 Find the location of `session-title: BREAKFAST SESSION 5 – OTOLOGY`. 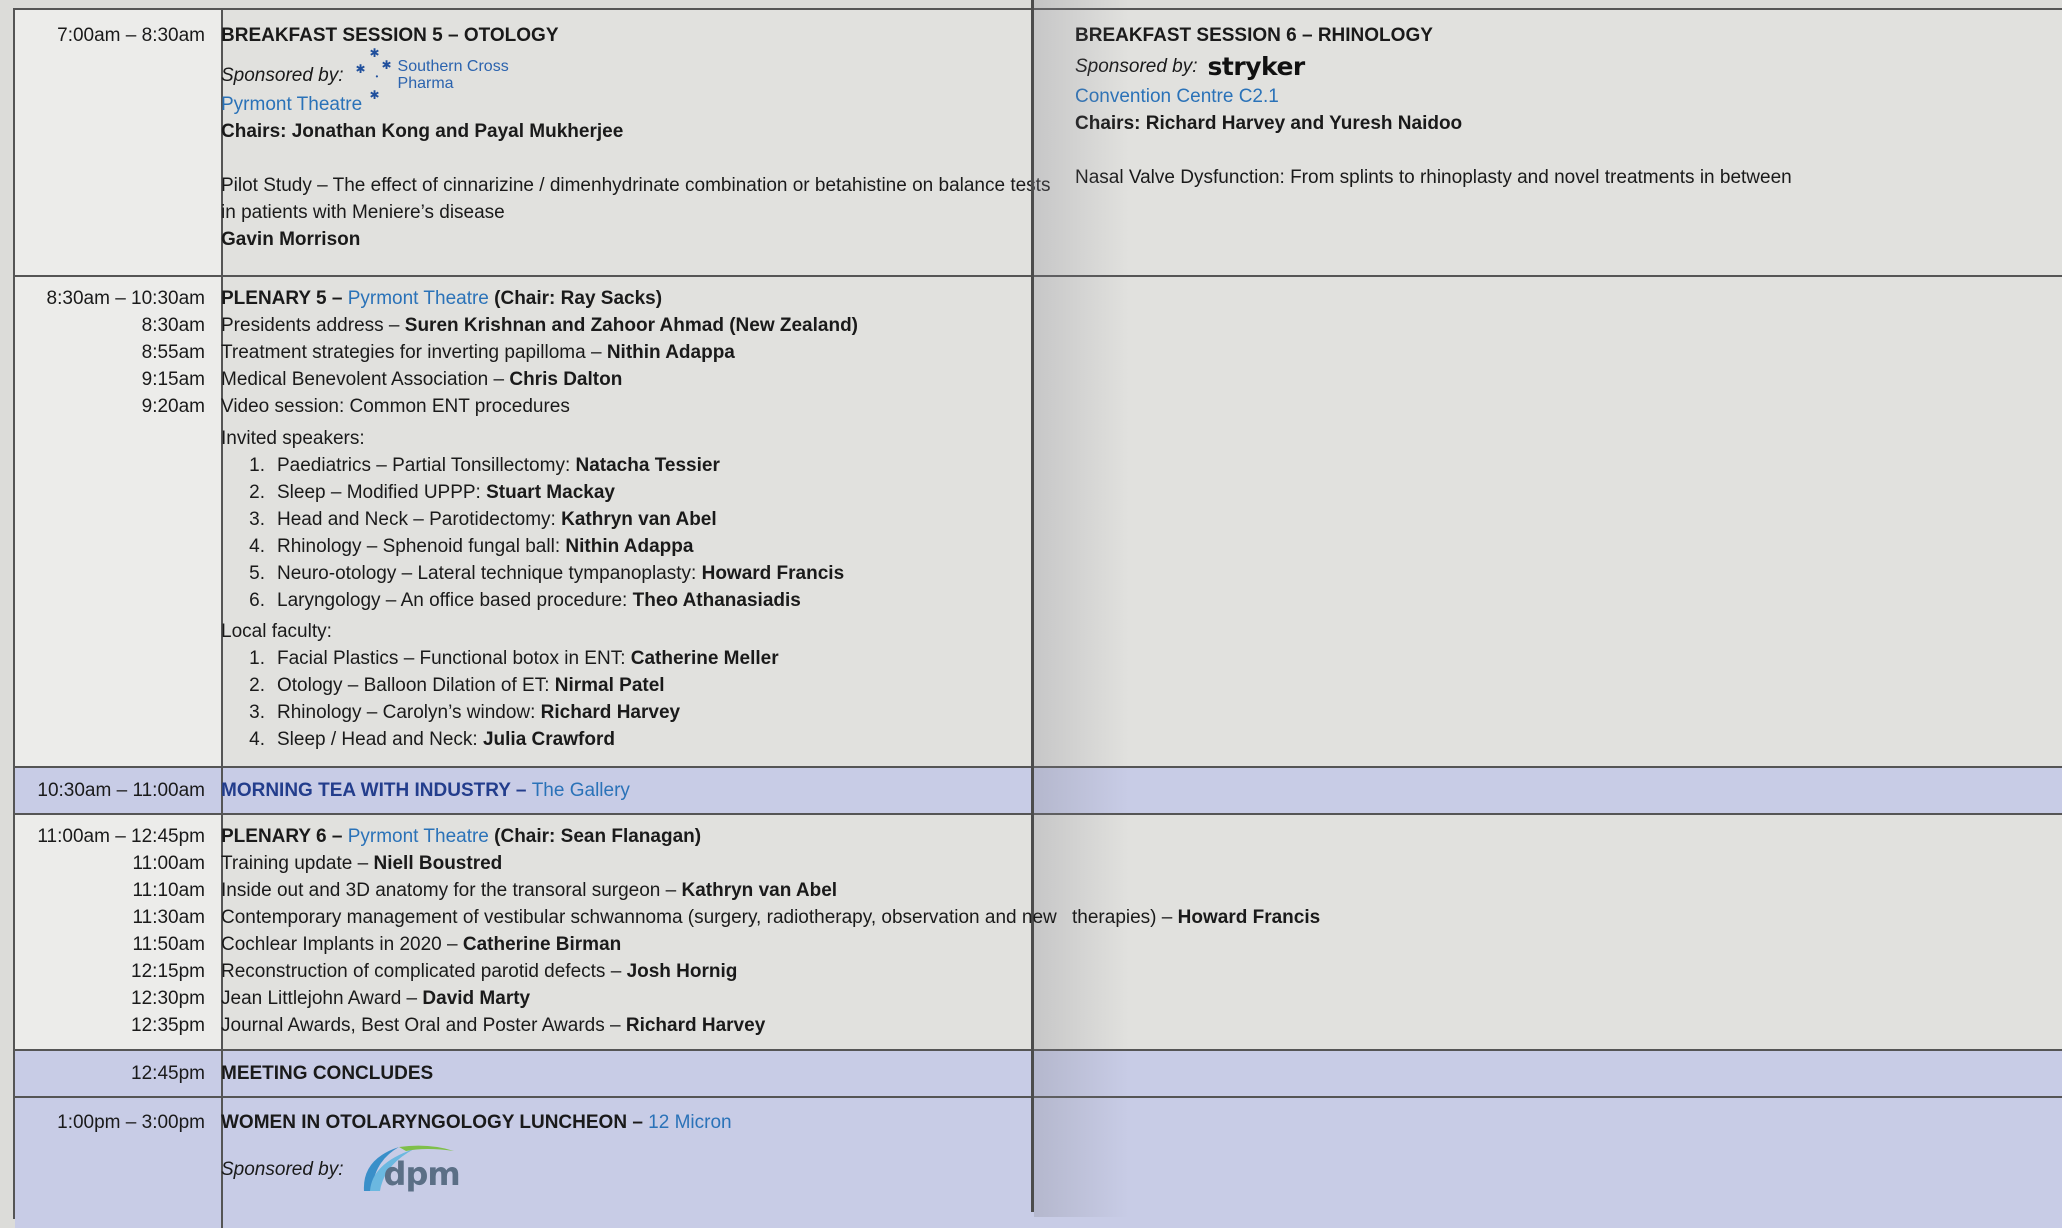

session-title: BREAKFAST SESSION 5 – OTOLOGY is located at coordinates (390, 35).